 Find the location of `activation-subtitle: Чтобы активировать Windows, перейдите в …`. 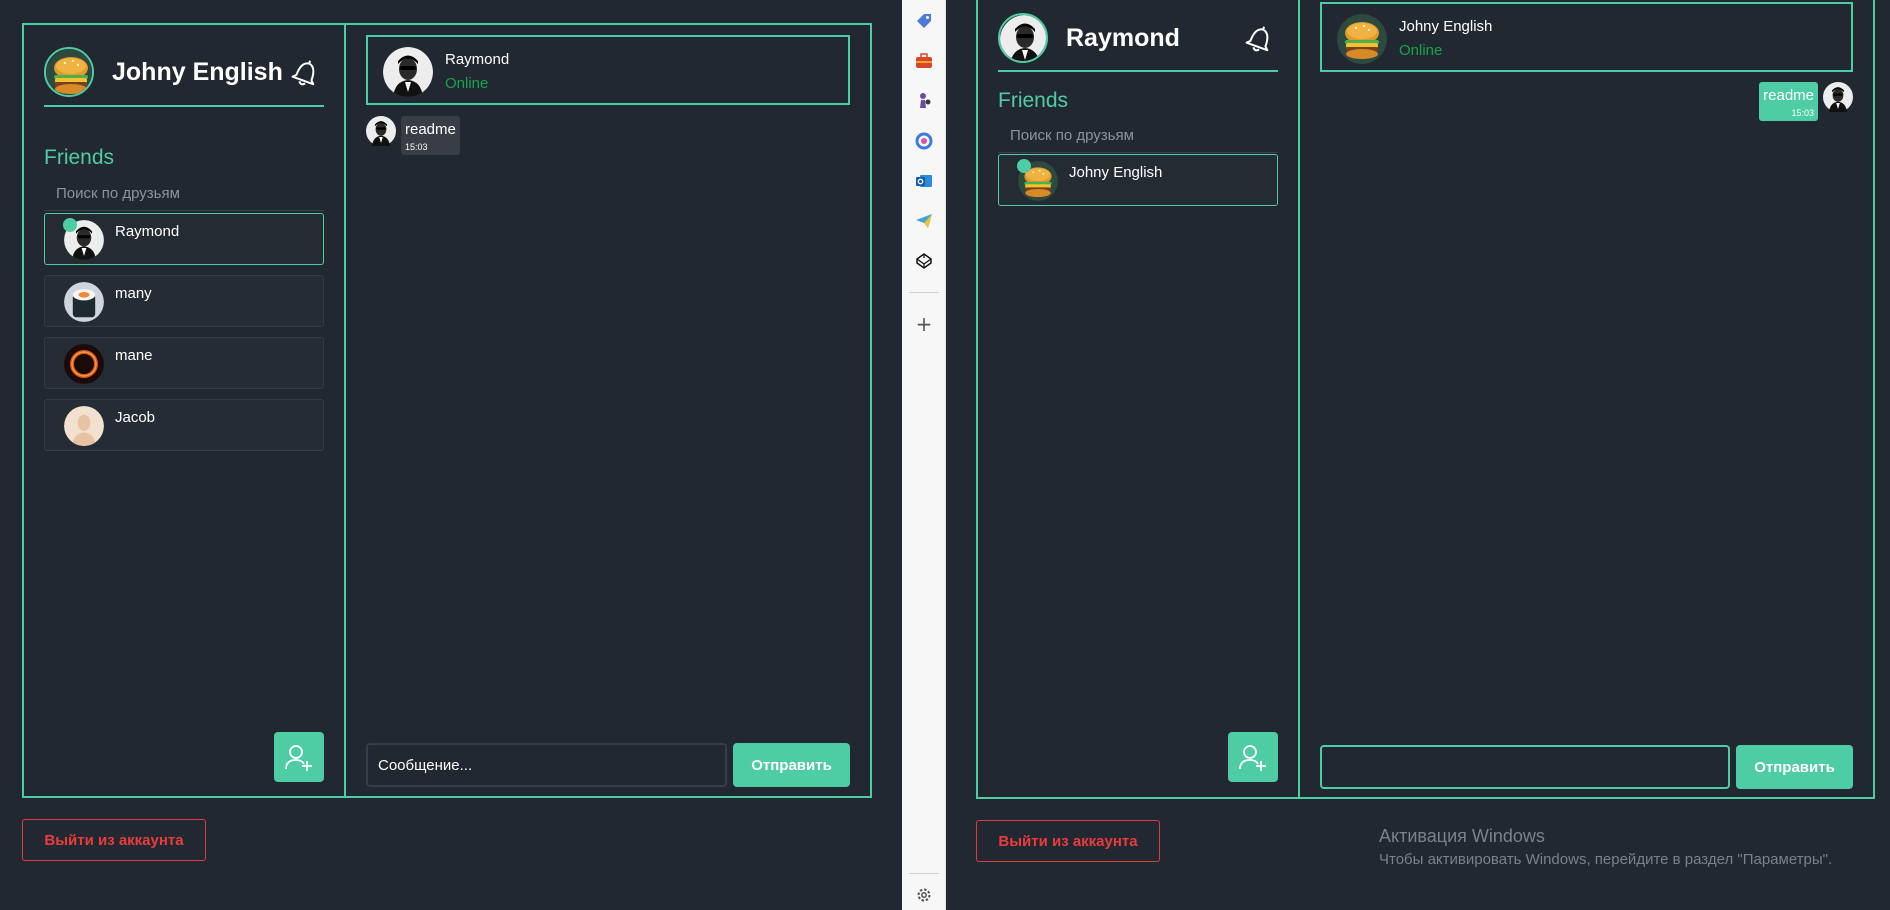

activation-subtitle: Чтобы активировать Windows, перейдите в … is located at coordinates (1606, 859).